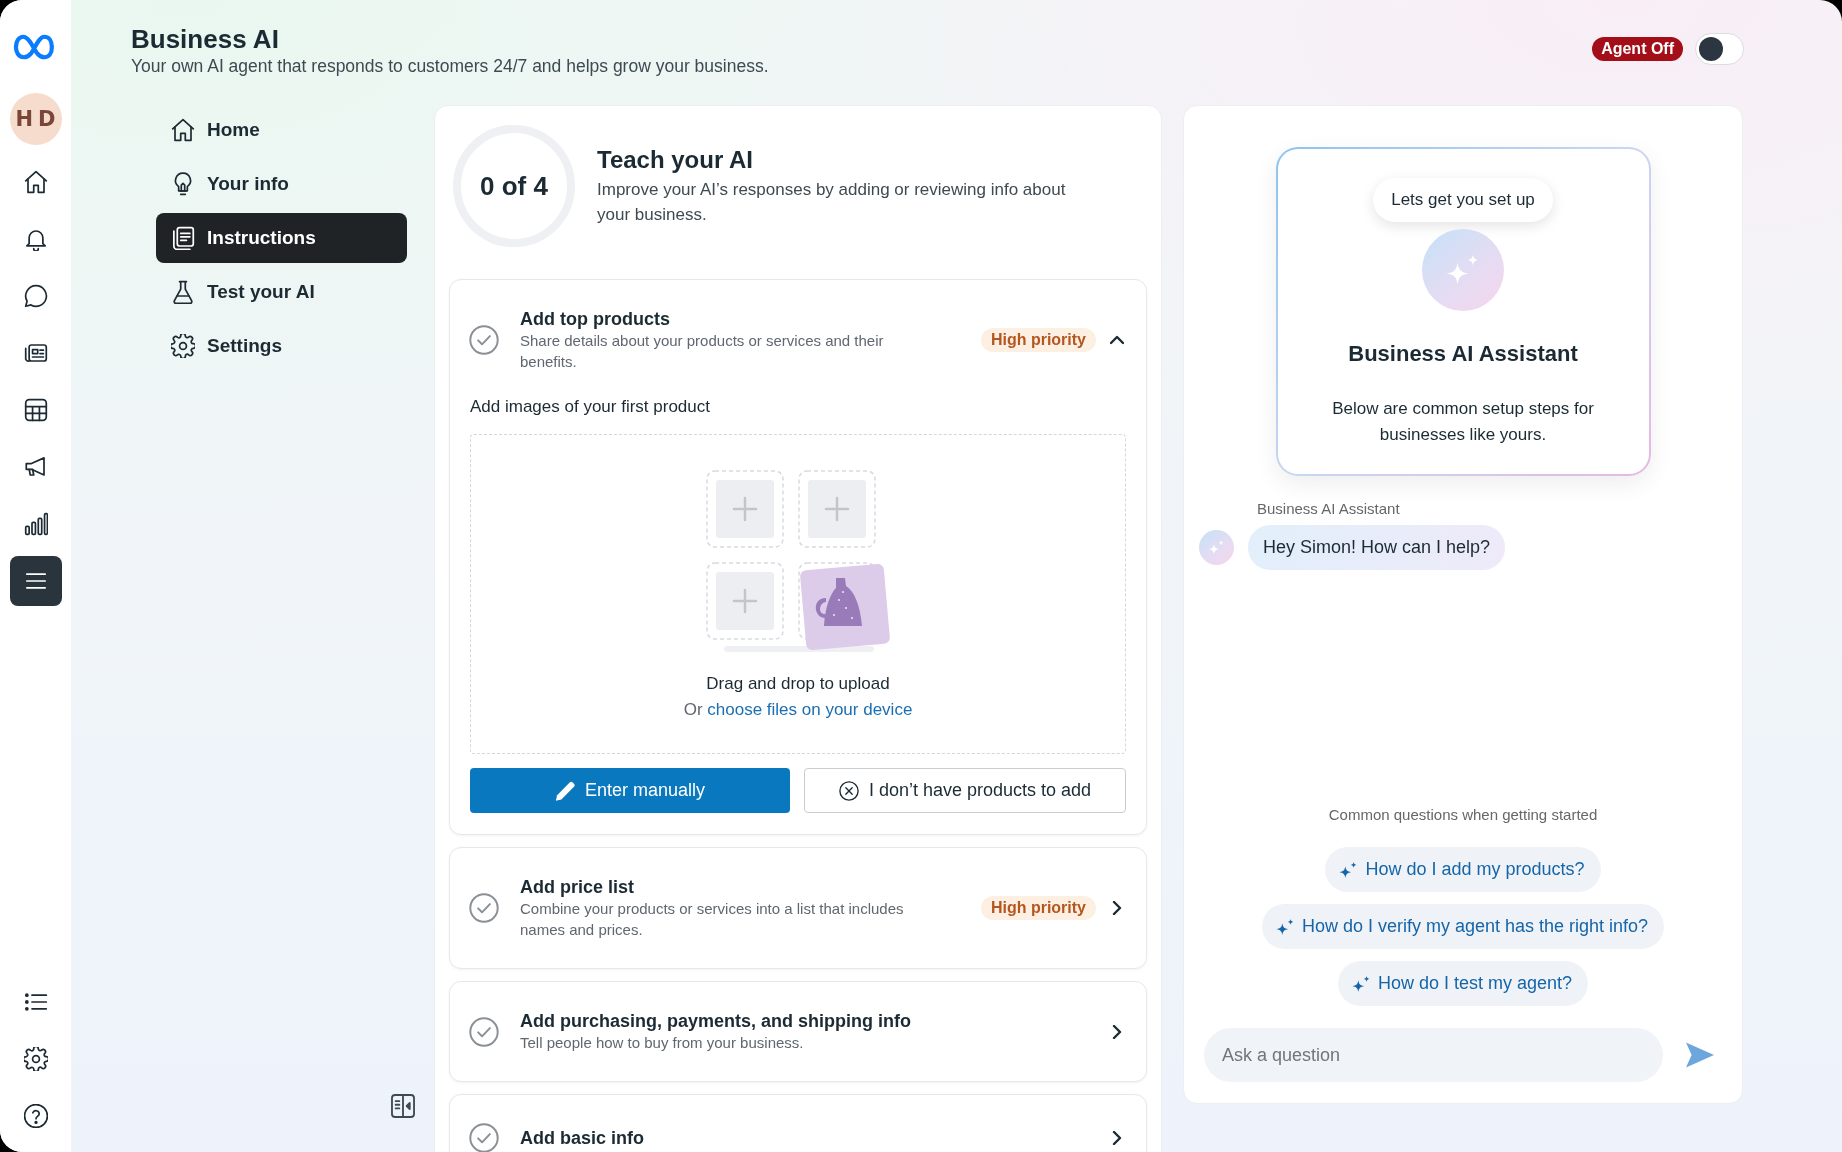 Image resolution: width=1842 pixels, height=1152 pixels. What do you see at coordinates (1463, 422) in the screenshot?
I see `welcome-text: Below are common setup steps for businesses like yours.` at bounding box center [1463, 422].